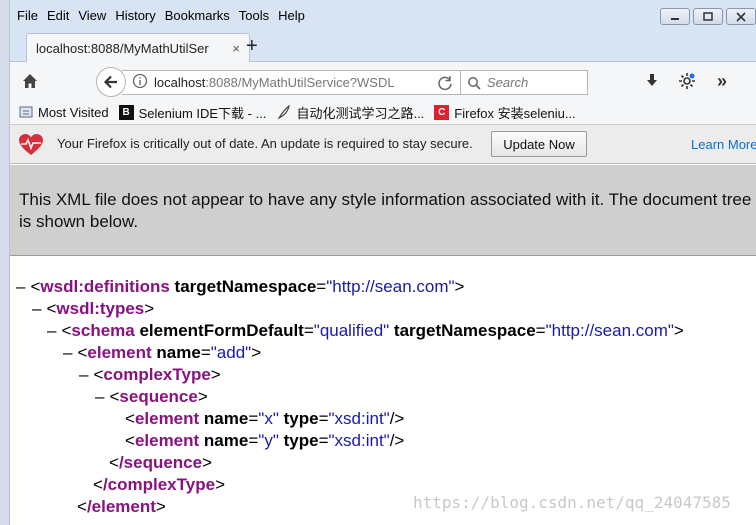 The image size is (756, 525). Describe the element at coordinates (268, 440) in the screenshot. I see `xml-attr-value: "y"` at that location.